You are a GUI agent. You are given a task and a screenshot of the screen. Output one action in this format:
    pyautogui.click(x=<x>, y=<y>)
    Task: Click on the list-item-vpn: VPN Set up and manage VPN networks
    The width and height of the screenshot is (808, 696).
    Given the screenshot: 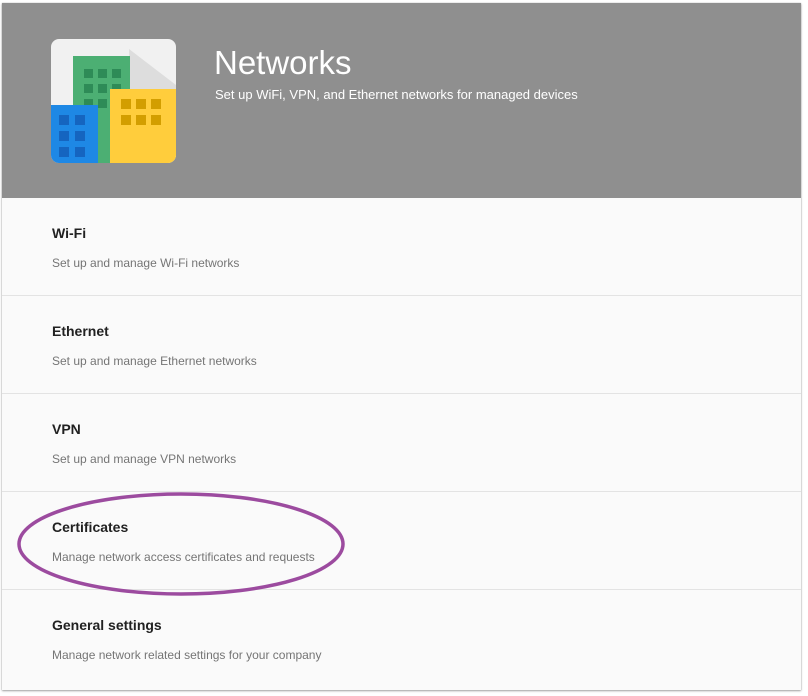 What is the action you would take?
    pyautogui.click(x=401, y=443)
    